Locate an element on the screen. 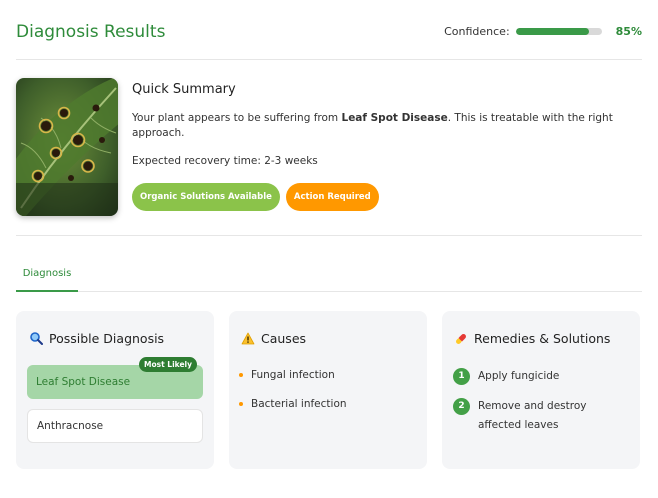  diagnosis-option-label: Leaf Spot Disease is located at coordinates (83, 382).